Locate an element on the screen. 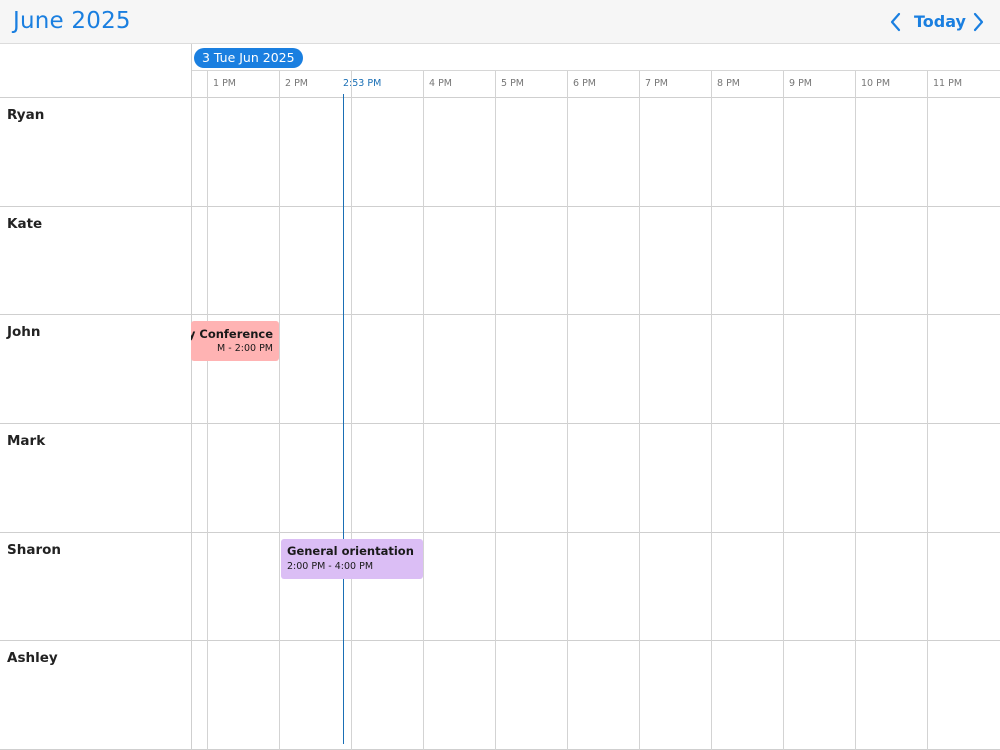  resource-name: Sharon is located at coordinates (34, 550).